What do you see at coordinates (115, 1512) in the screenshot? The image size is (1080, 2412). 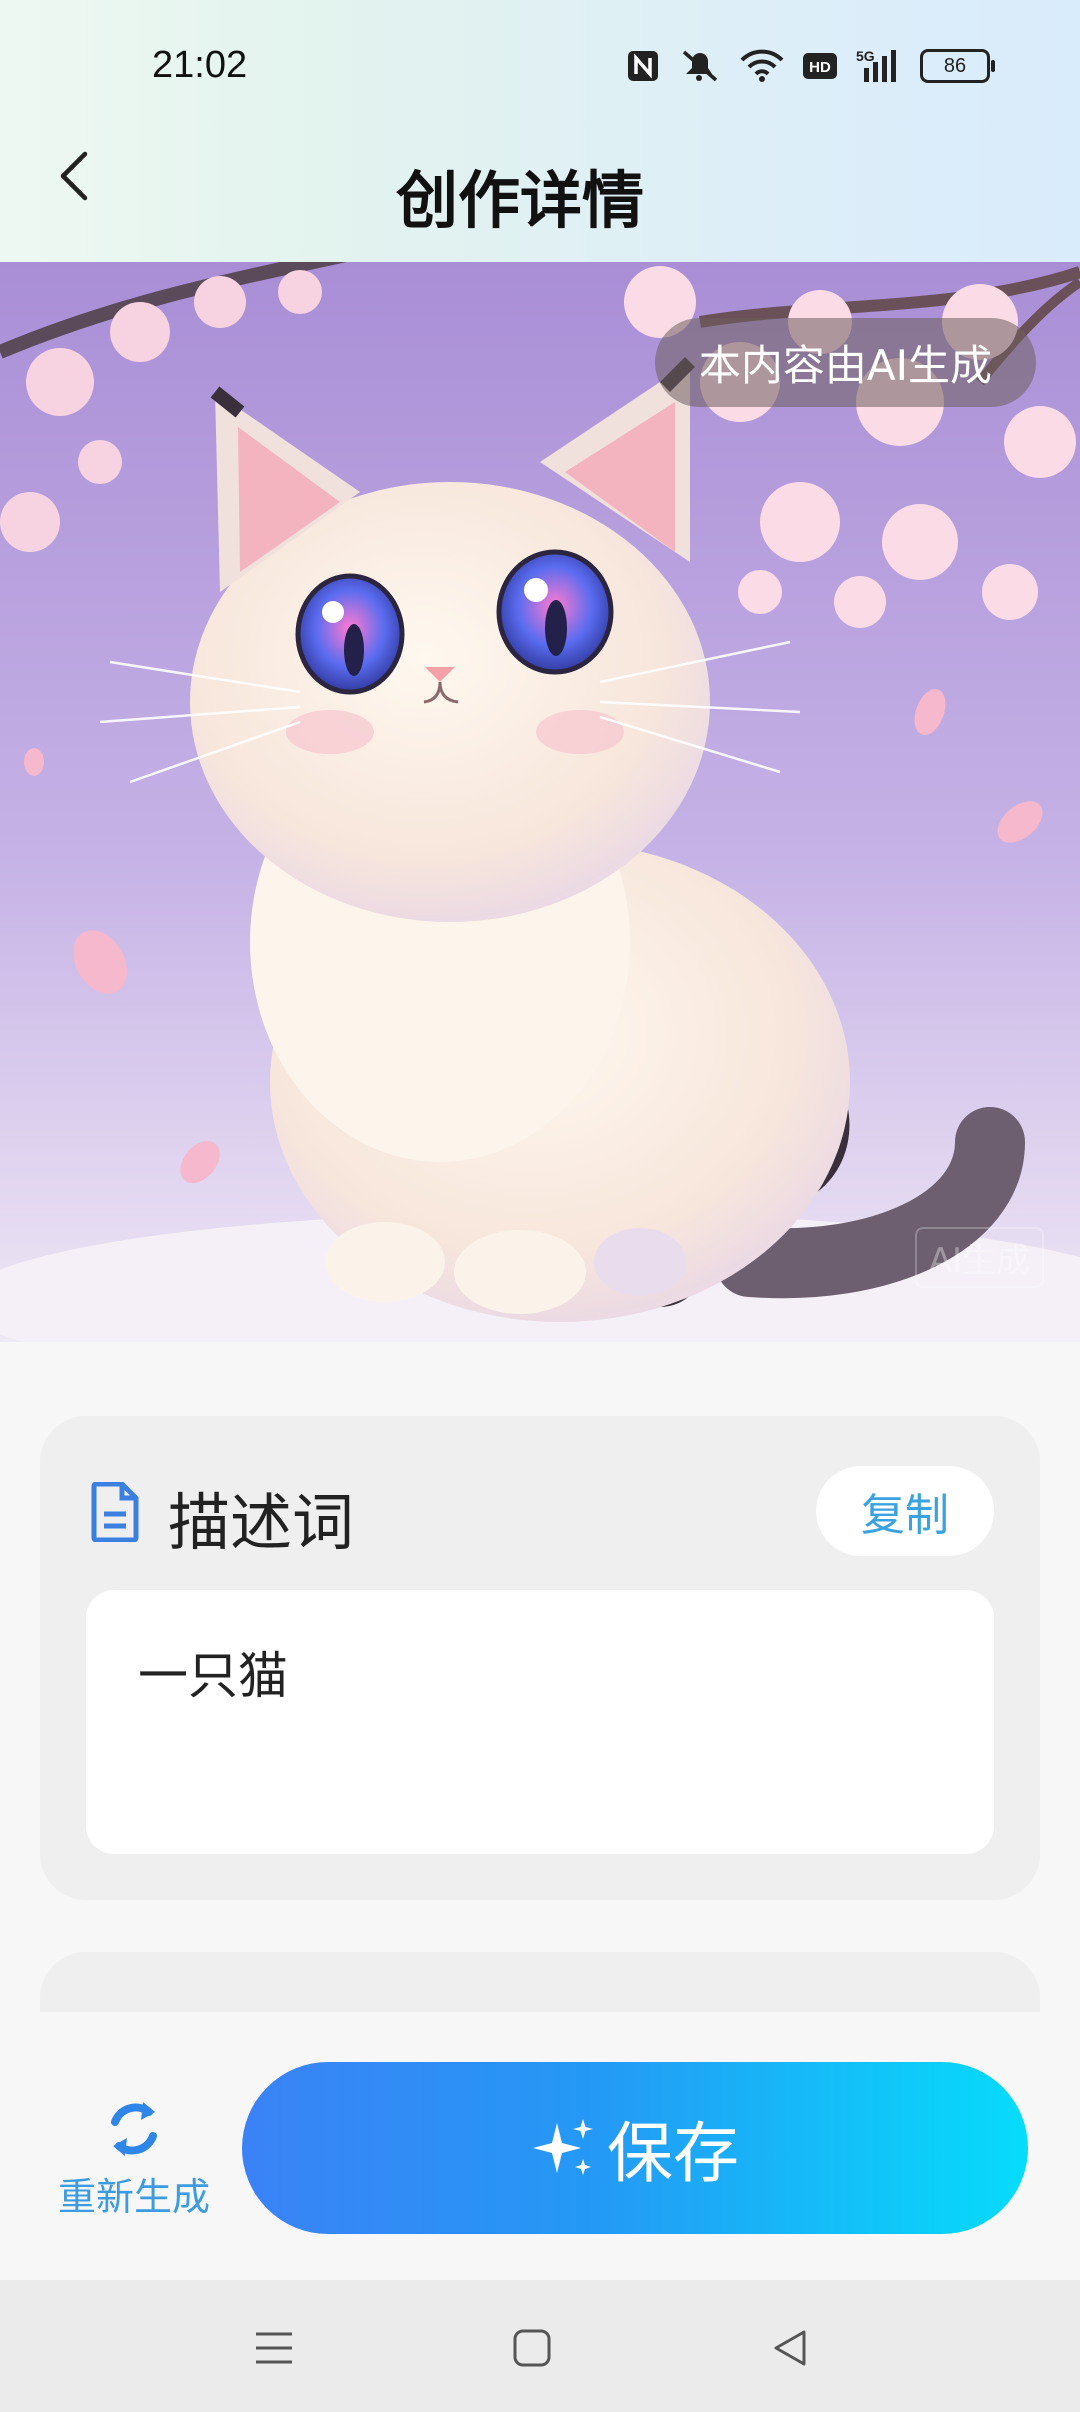 I see `document-icon` at bounding box center [115, 1512].